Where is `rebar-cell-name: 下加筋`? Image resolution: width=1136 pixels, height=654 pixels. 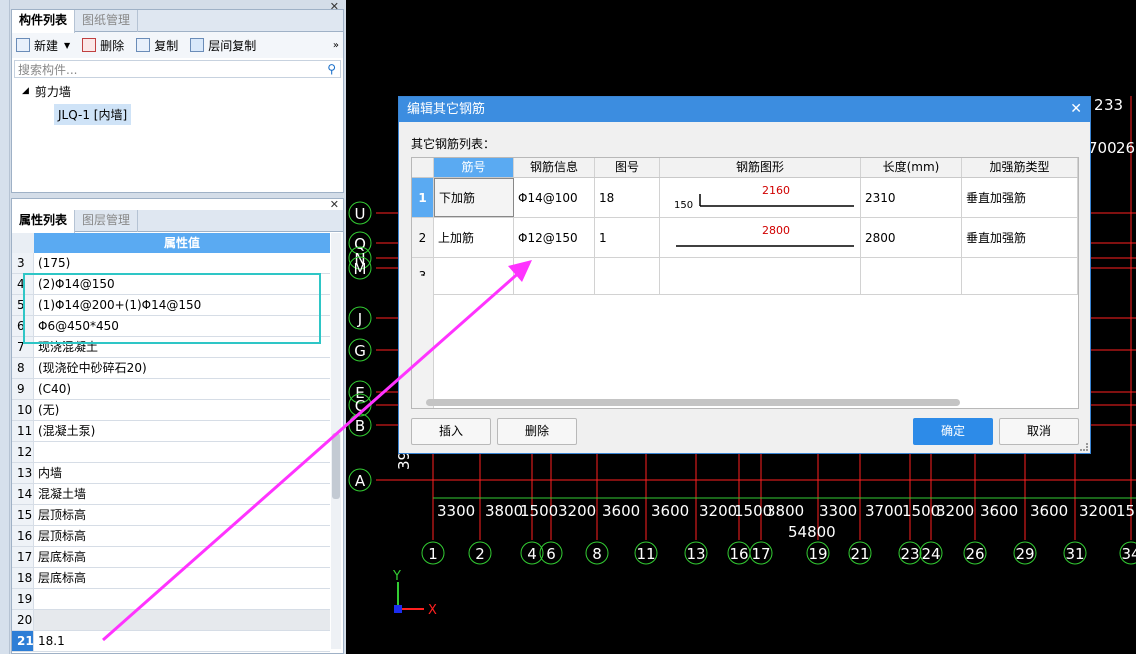
rebar-cell-name: 下加筋 is located at coordinates (474, 197).